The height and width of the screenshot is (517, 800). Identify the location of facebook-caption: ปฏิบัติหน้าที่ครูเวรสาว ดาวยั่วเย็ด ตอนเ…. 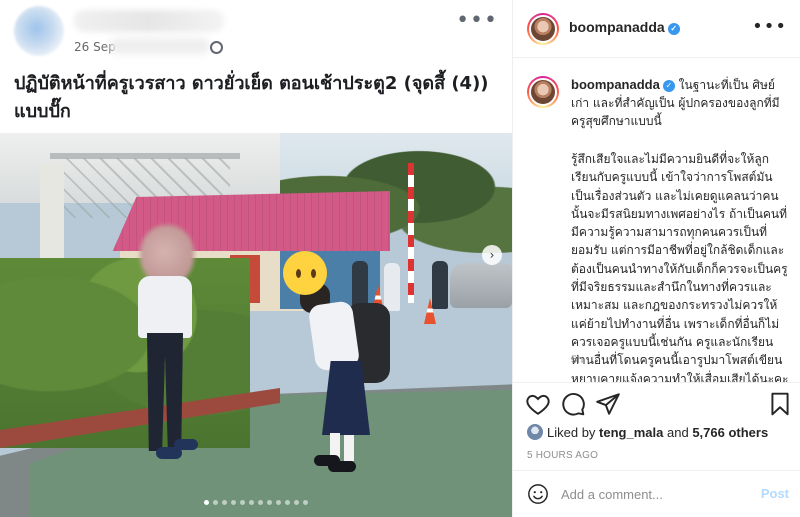
(259, 98).